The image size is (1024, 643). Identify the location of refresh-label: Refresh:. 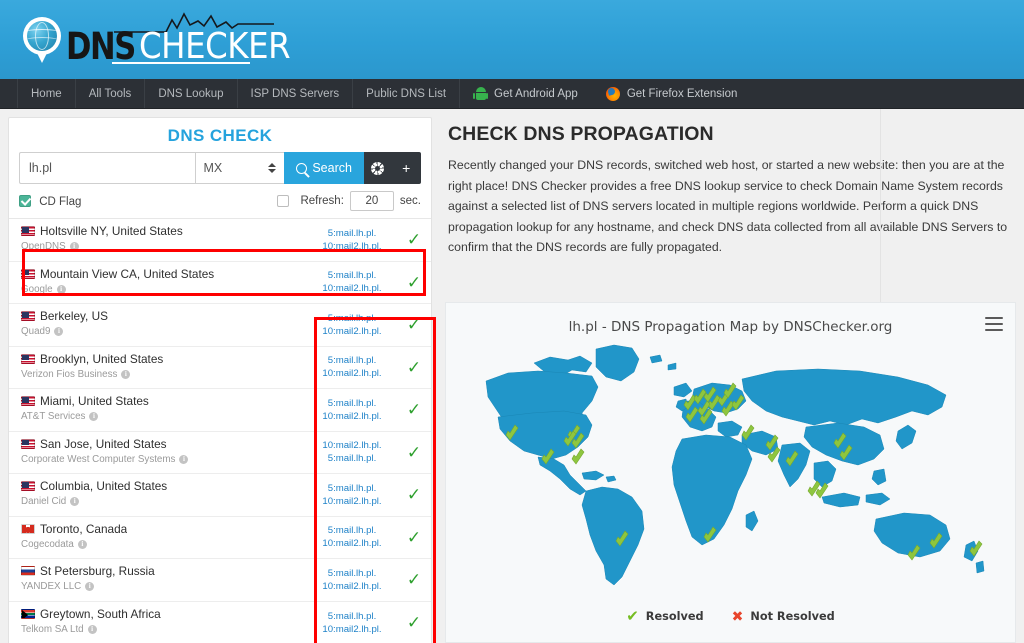
(322, 201).